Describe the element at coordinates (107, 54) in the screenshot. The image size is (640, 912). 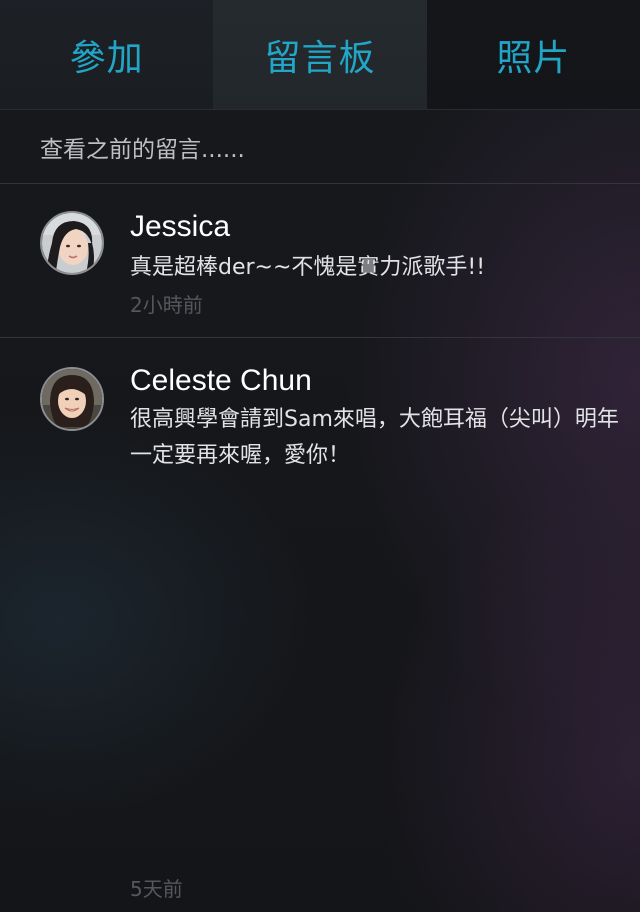
I see `tab-join: 參加` at that location.